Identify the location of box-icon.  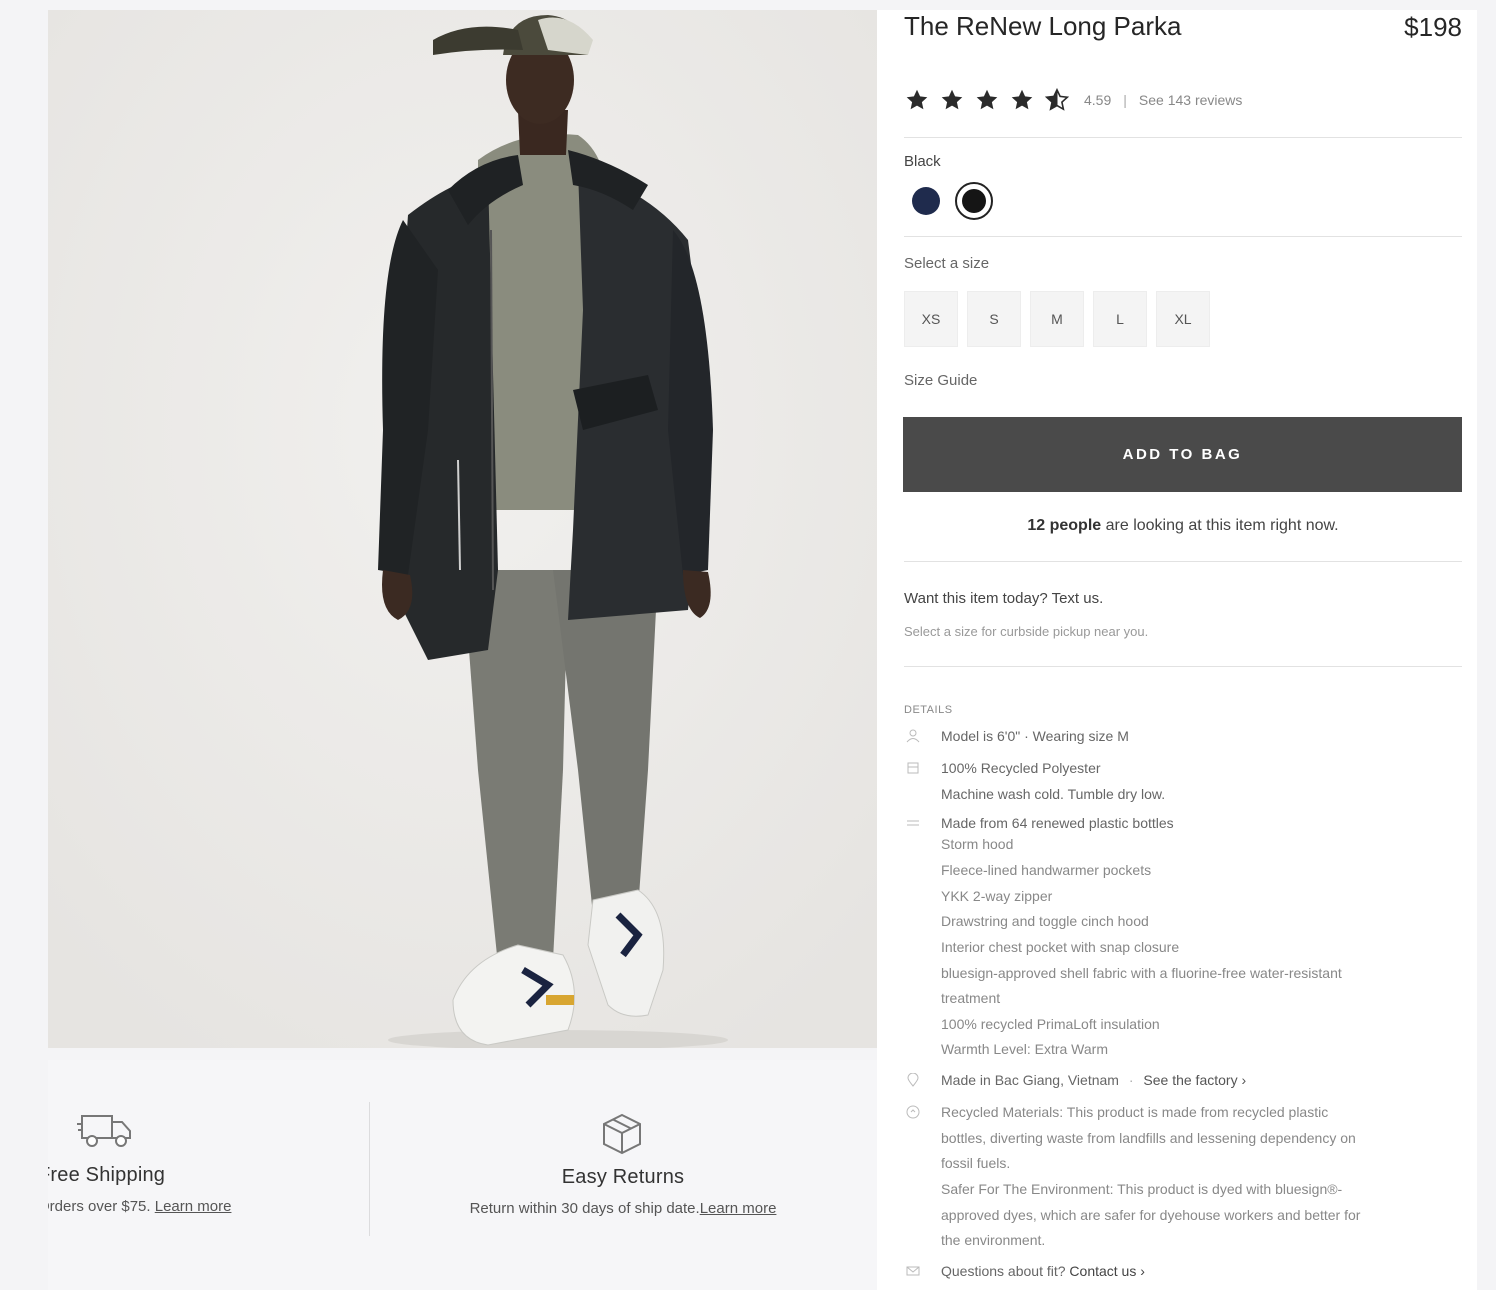
(622, 1136).